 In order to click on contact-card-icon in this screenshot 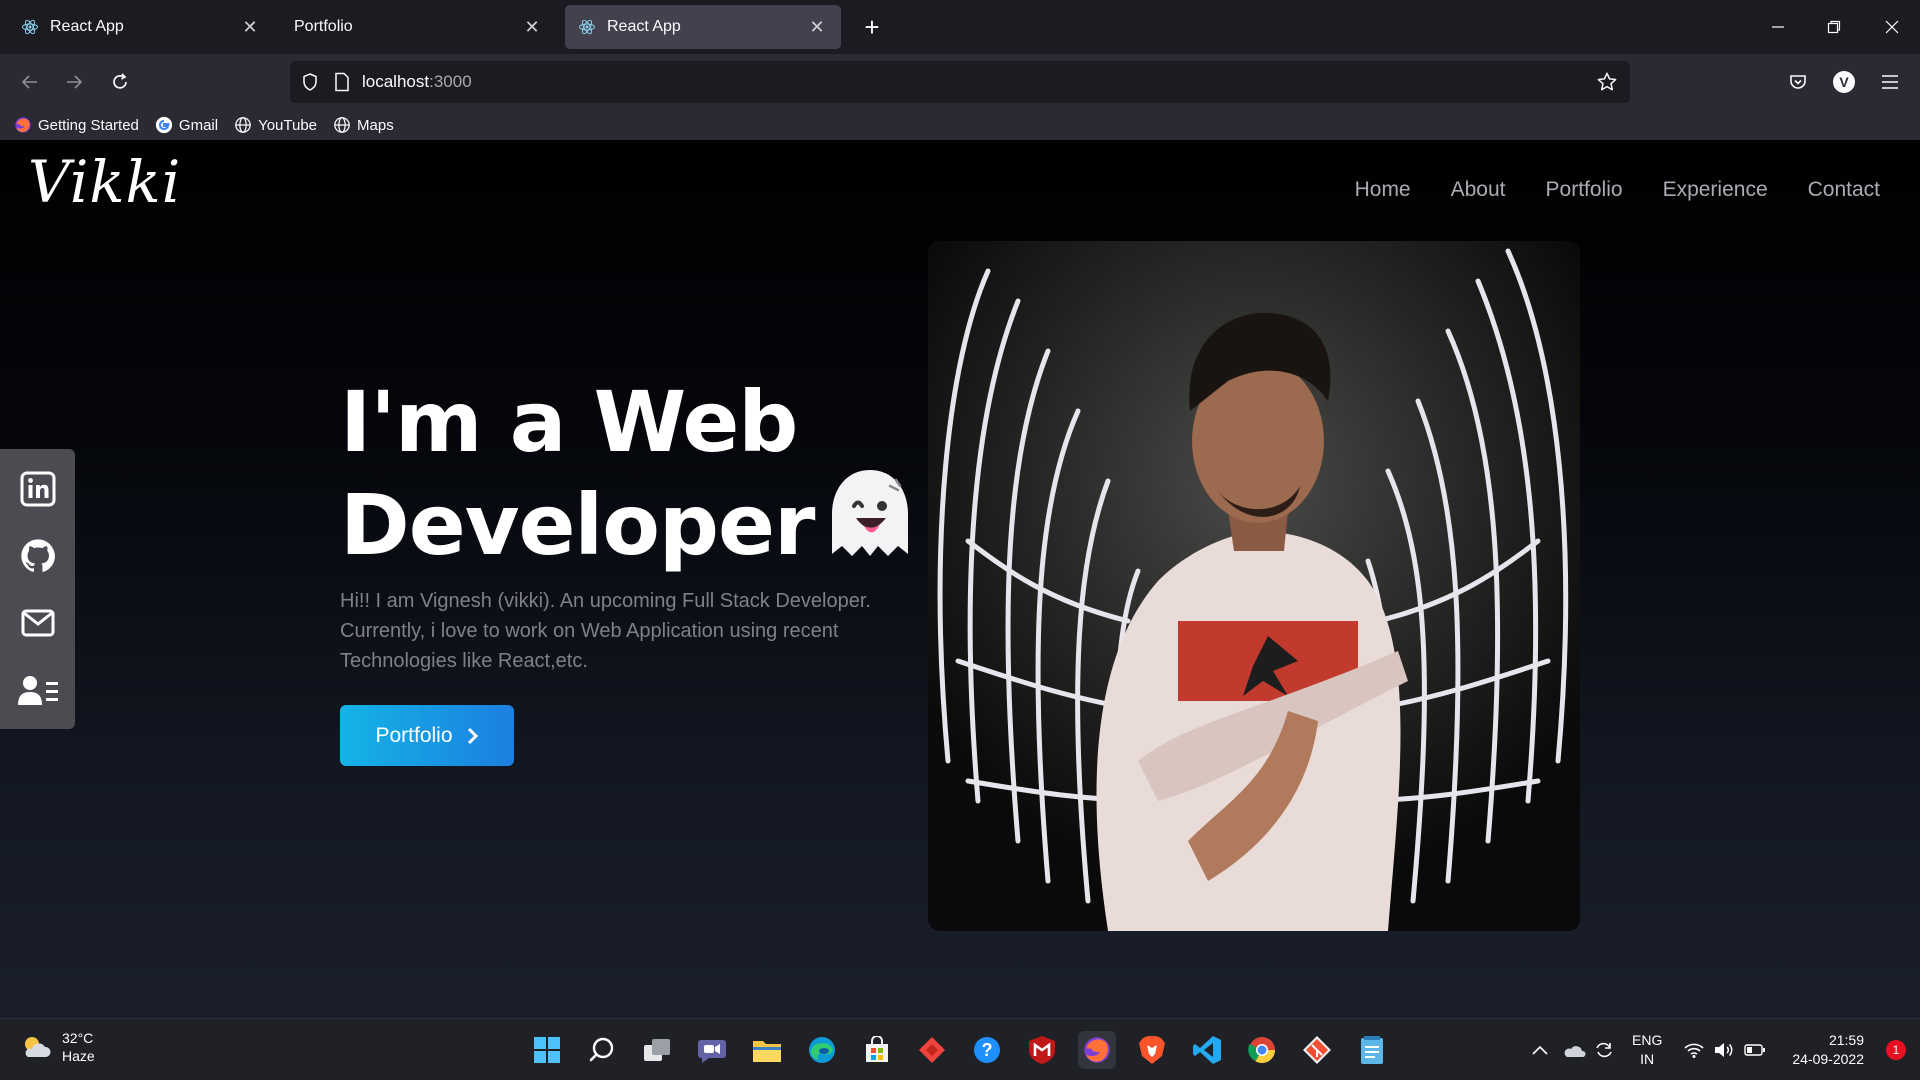, I will do `click(37, 690)`.